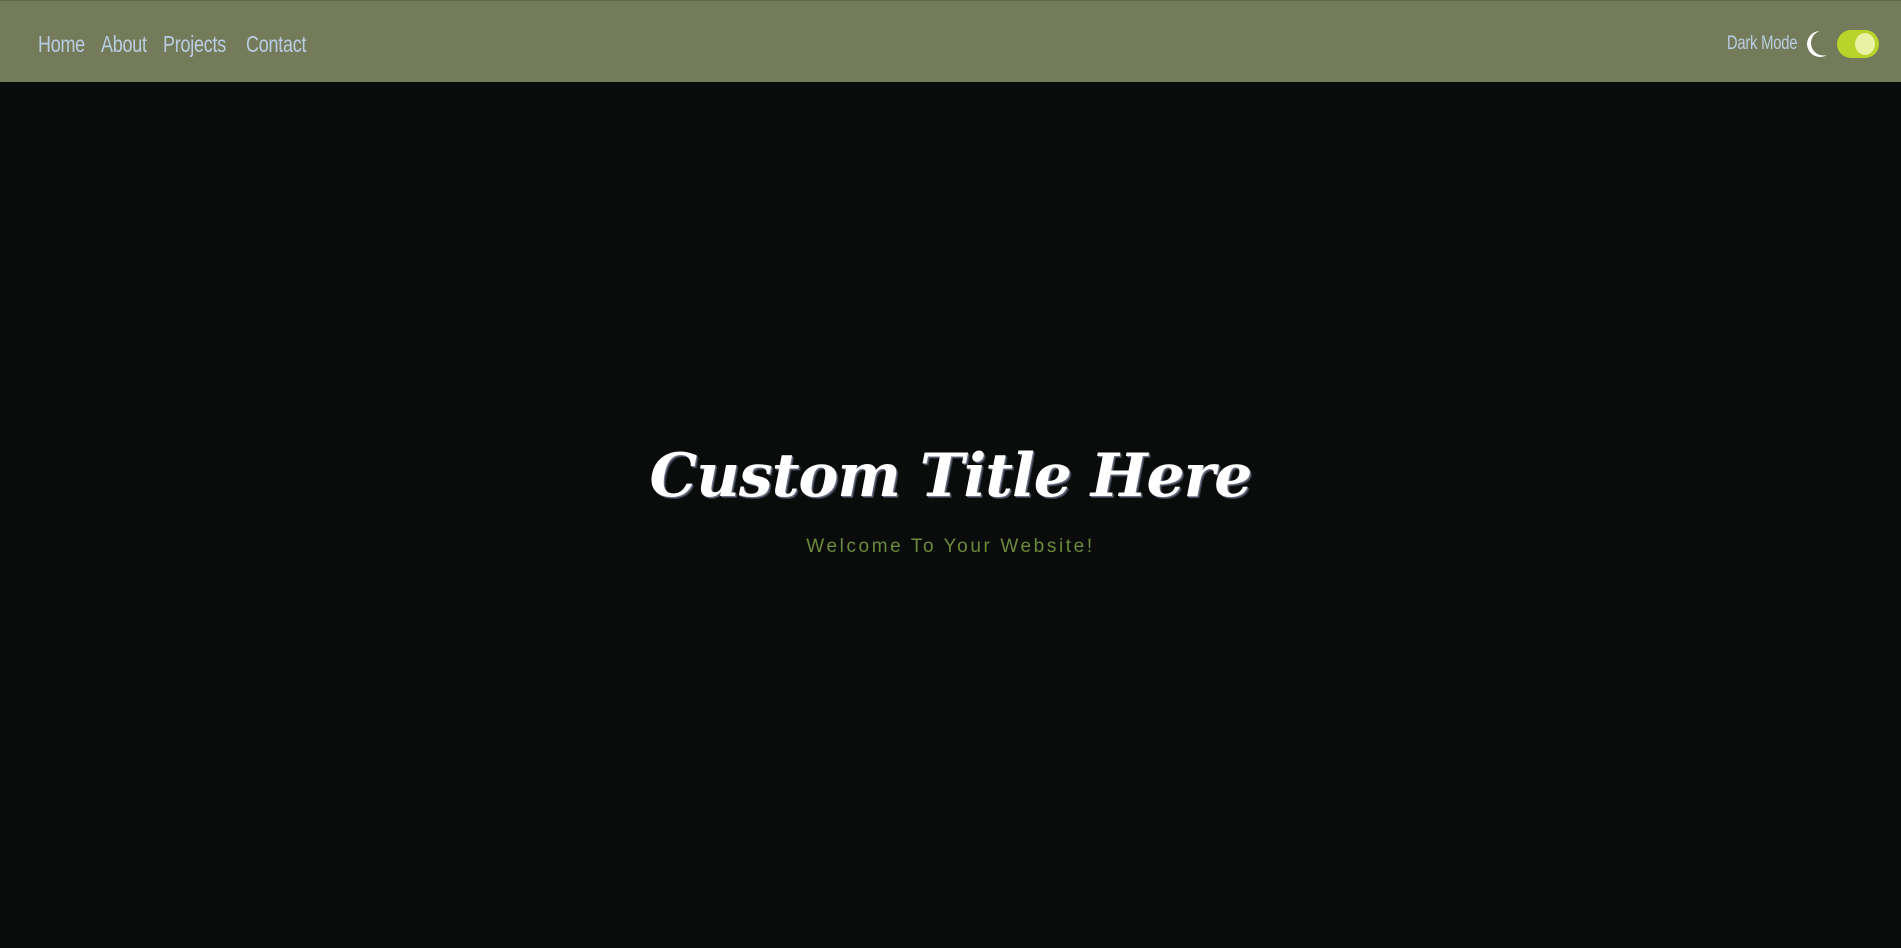 This screenshot has width=1901, height=948. I want to click on nav-link-about: About, so click(124, 44).